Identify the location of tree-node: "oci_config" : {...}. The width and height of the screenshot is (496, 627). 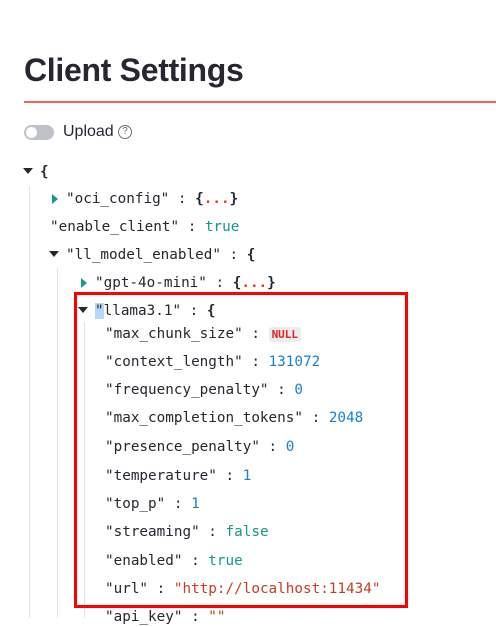
(152, 199).